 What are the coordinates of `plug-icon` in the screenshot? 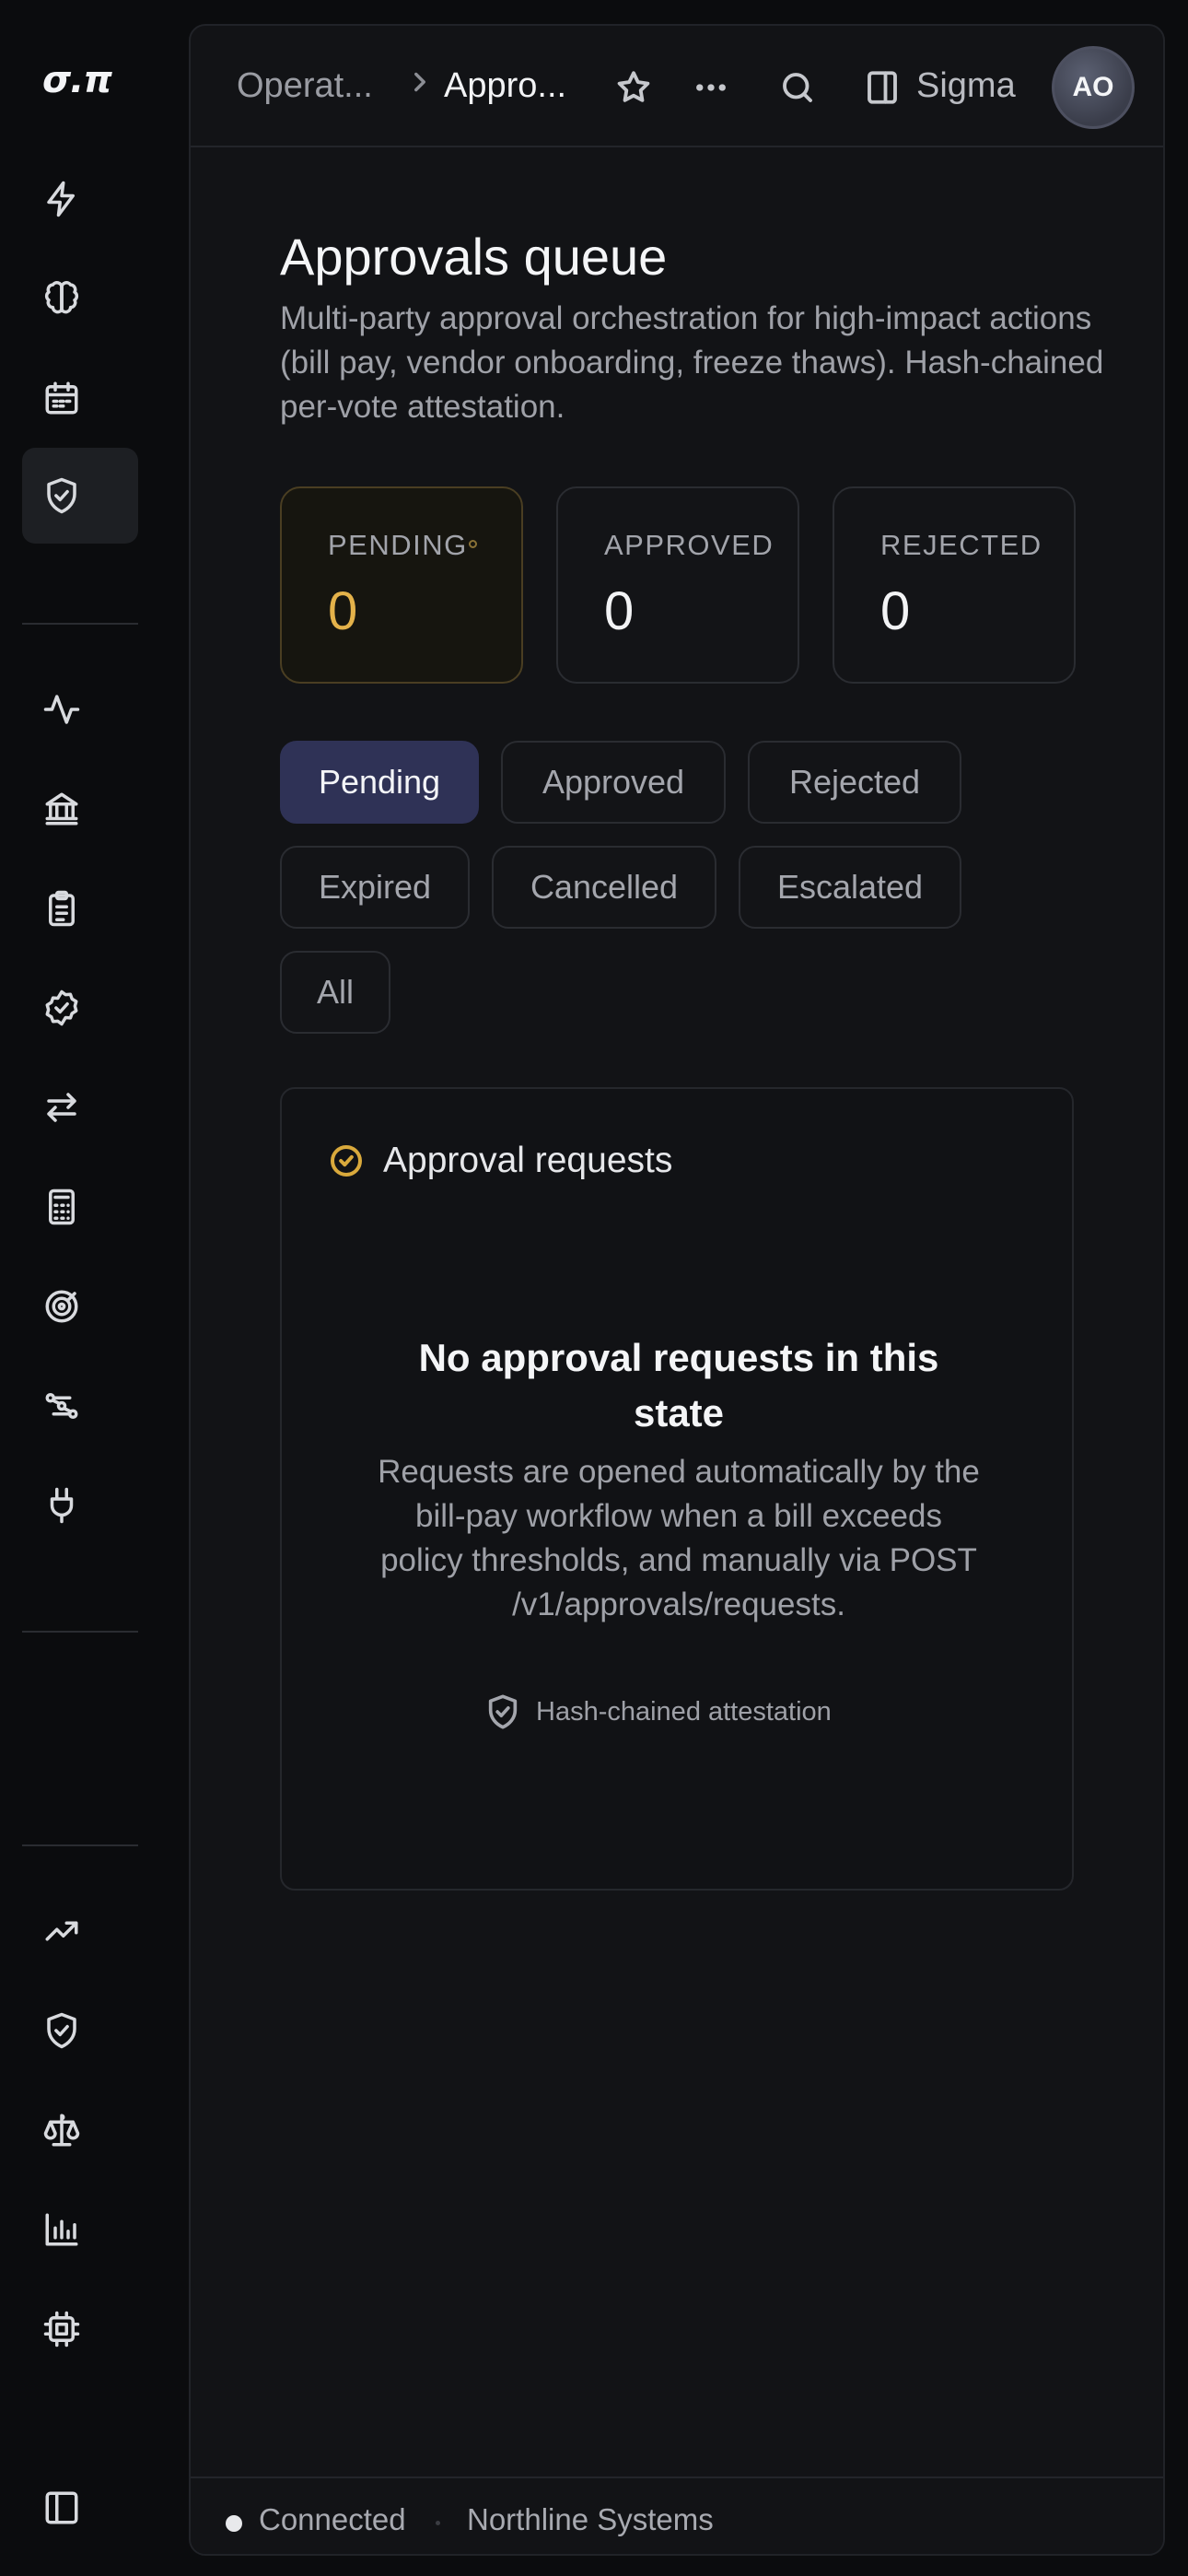 It's located at (62, 1505).